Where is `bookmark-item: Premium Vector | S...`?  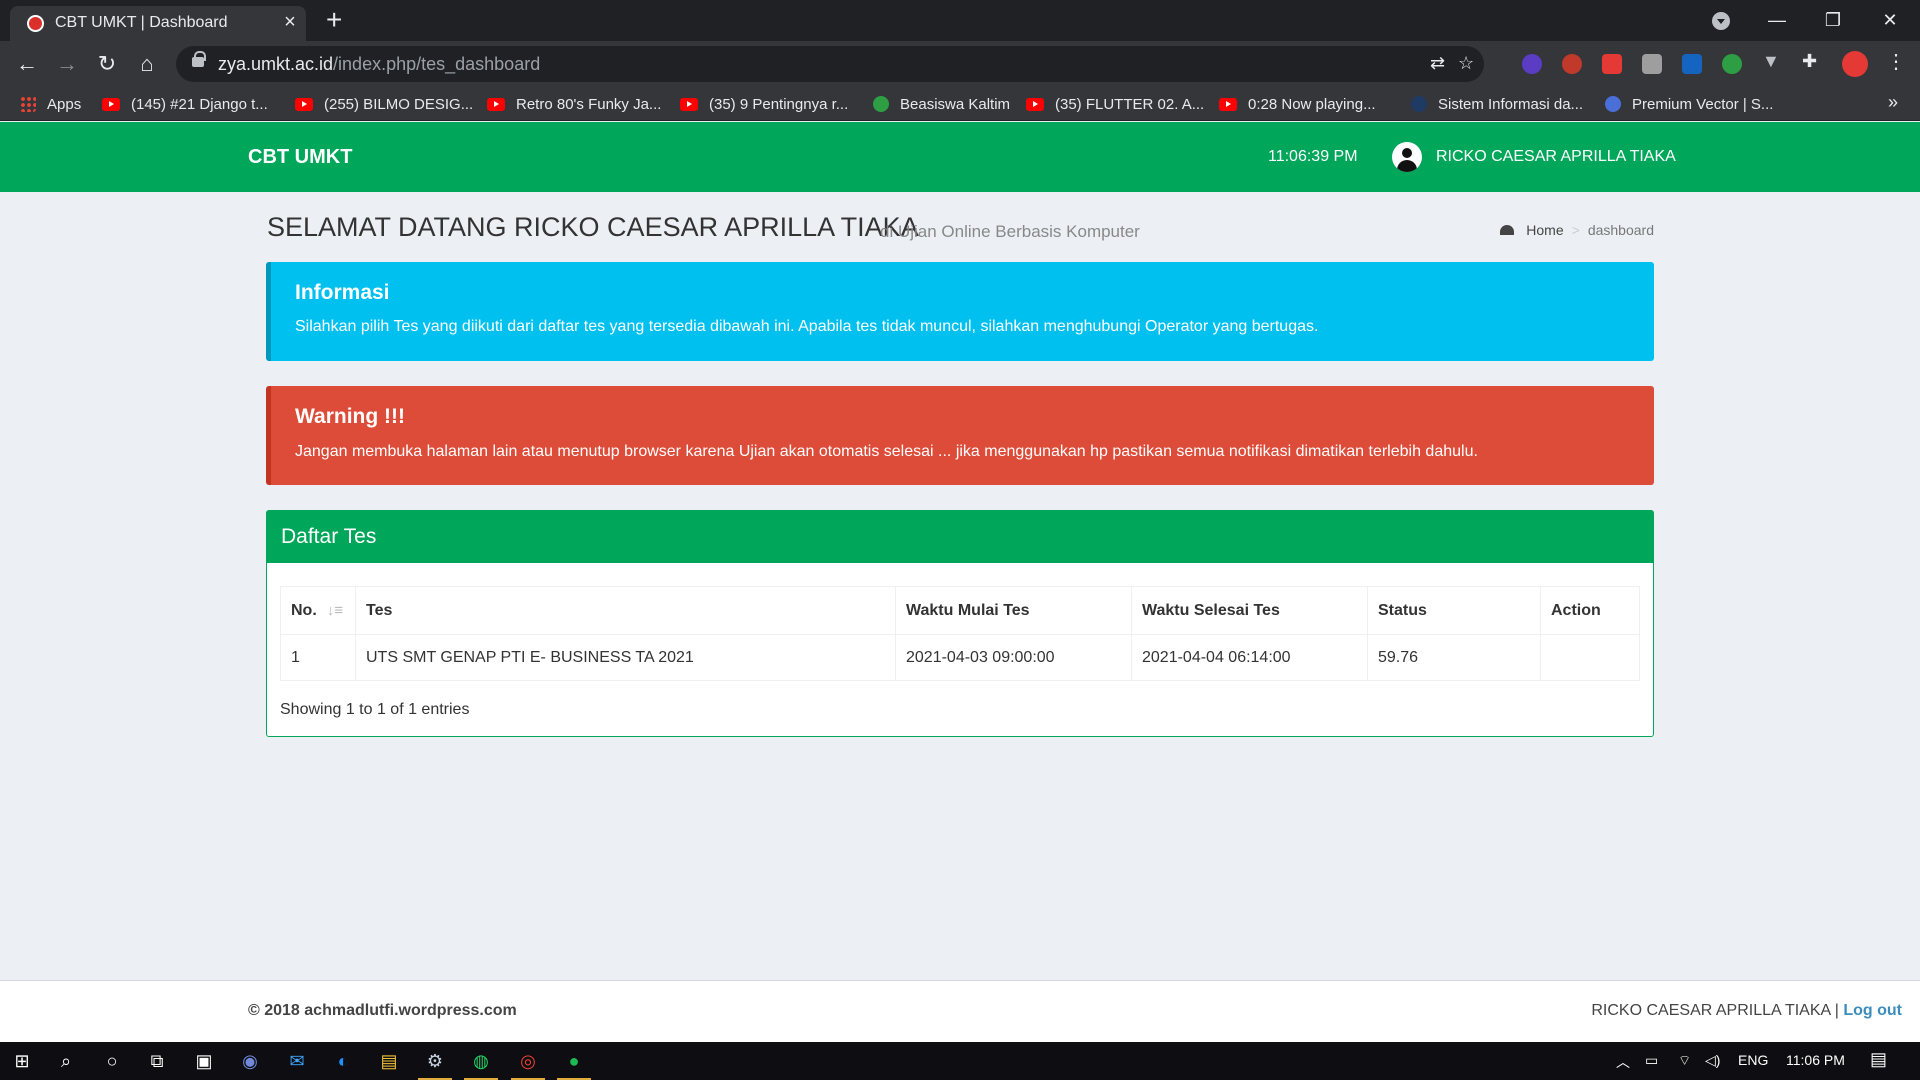 bookmark-item: Premium Vector | S... is located at coordinates (1689, 104).